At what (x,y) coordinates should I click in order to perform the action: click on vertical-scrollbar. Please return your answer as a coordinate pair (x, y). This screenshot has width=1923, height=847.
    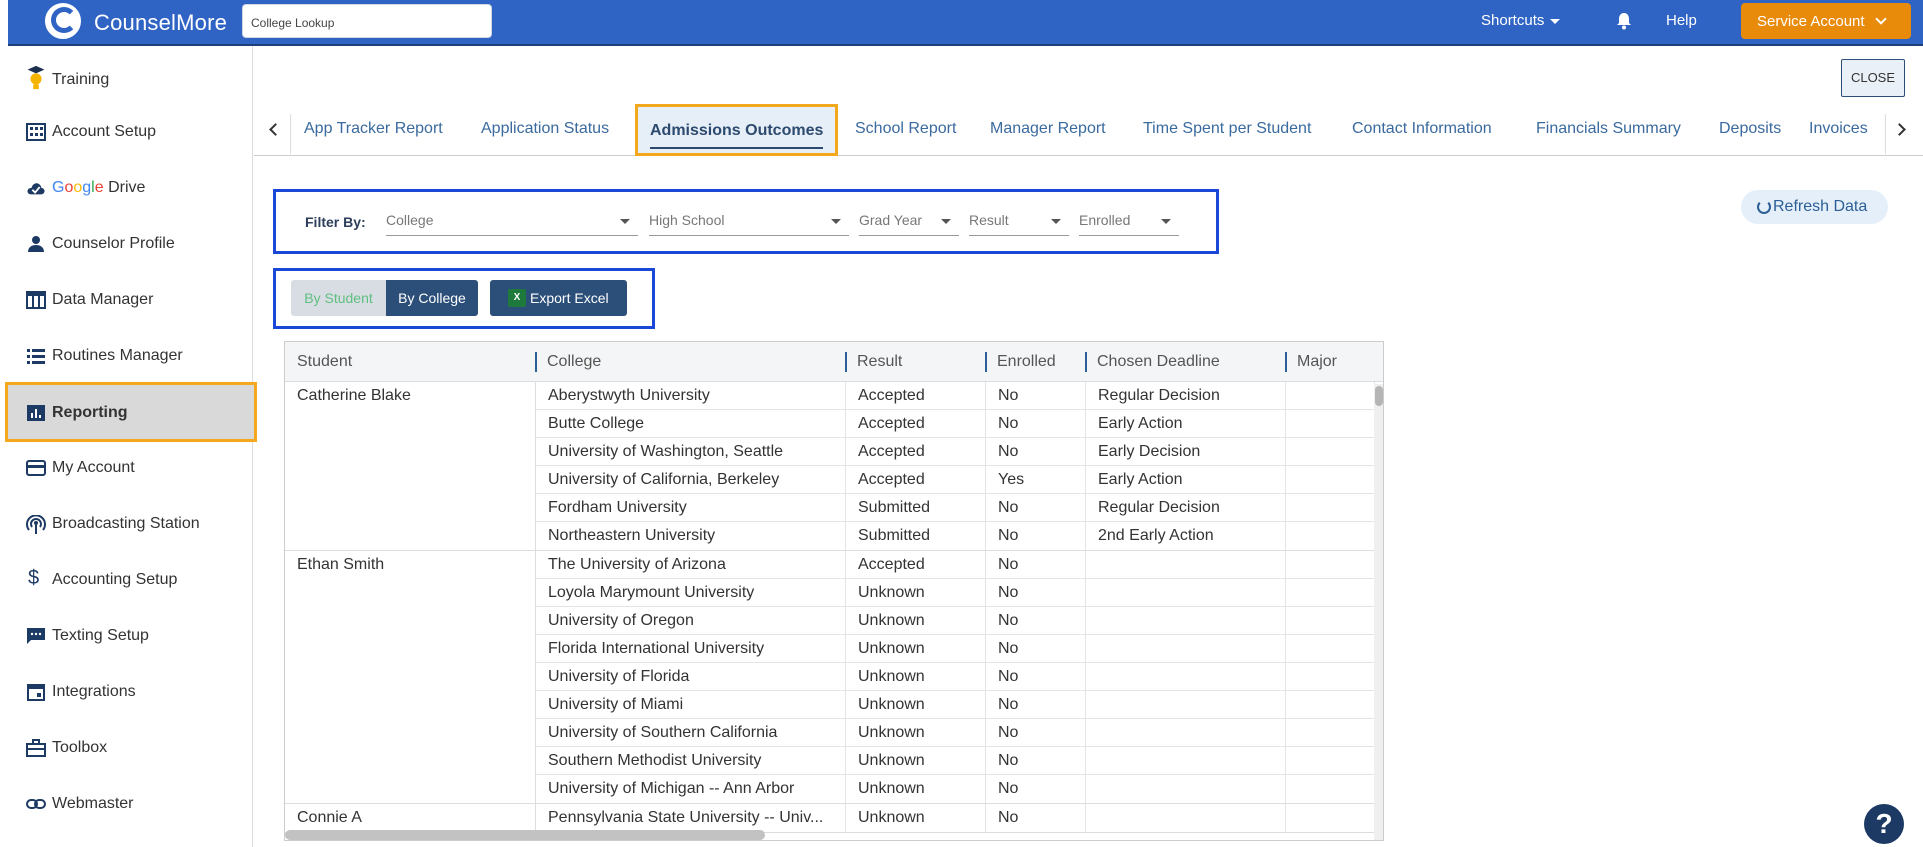
    Looking at the image, I should click on (1378, 612).